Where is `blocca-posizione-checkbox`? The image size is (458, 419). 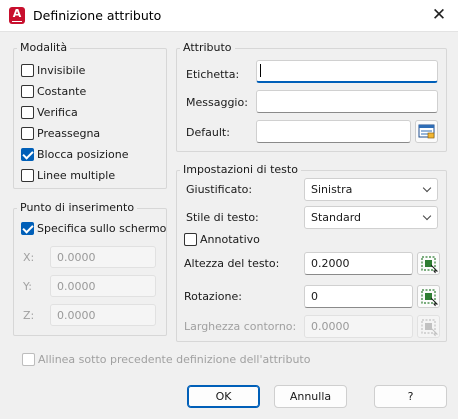 blocca-posizione-checkbox is located at coordinates (27, 154).